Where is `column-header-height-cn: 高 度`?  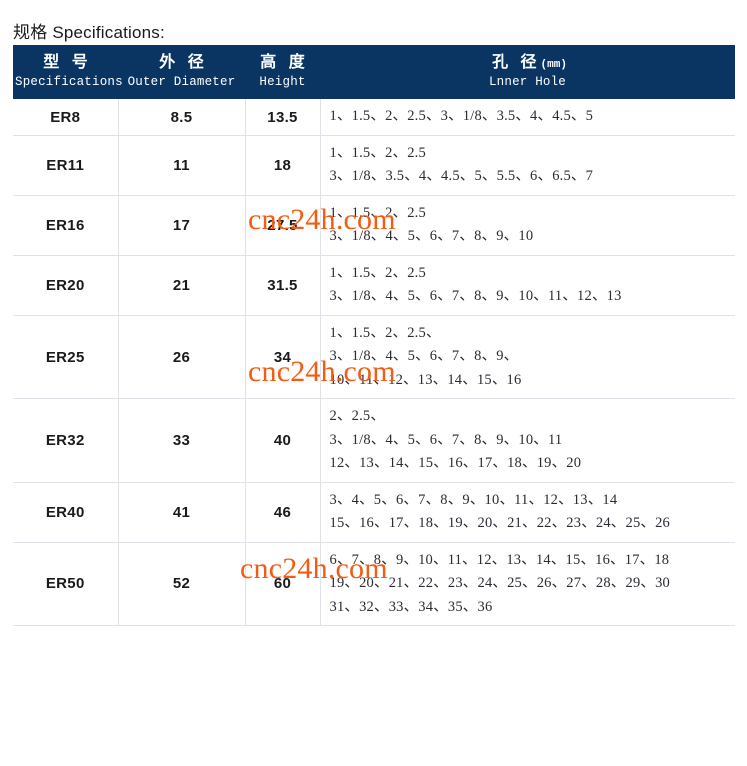
column-header-height-cn: 高 度 is located at coordinates (284, 62).